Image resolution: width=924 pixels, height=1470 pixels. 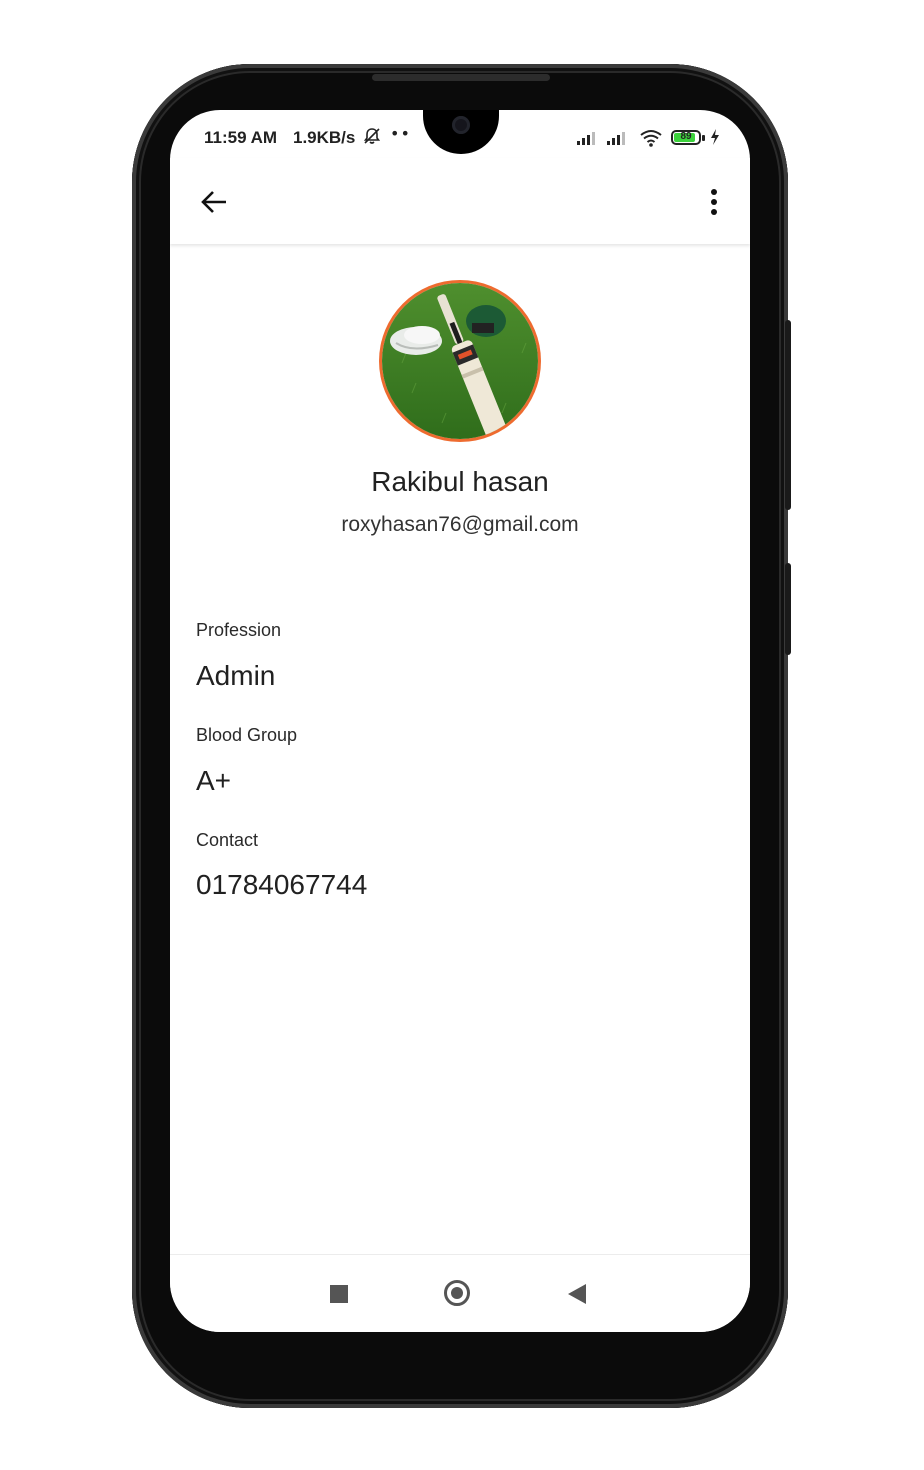 I want to click on field-label-profession: Profession, so click(x=239, y=630).